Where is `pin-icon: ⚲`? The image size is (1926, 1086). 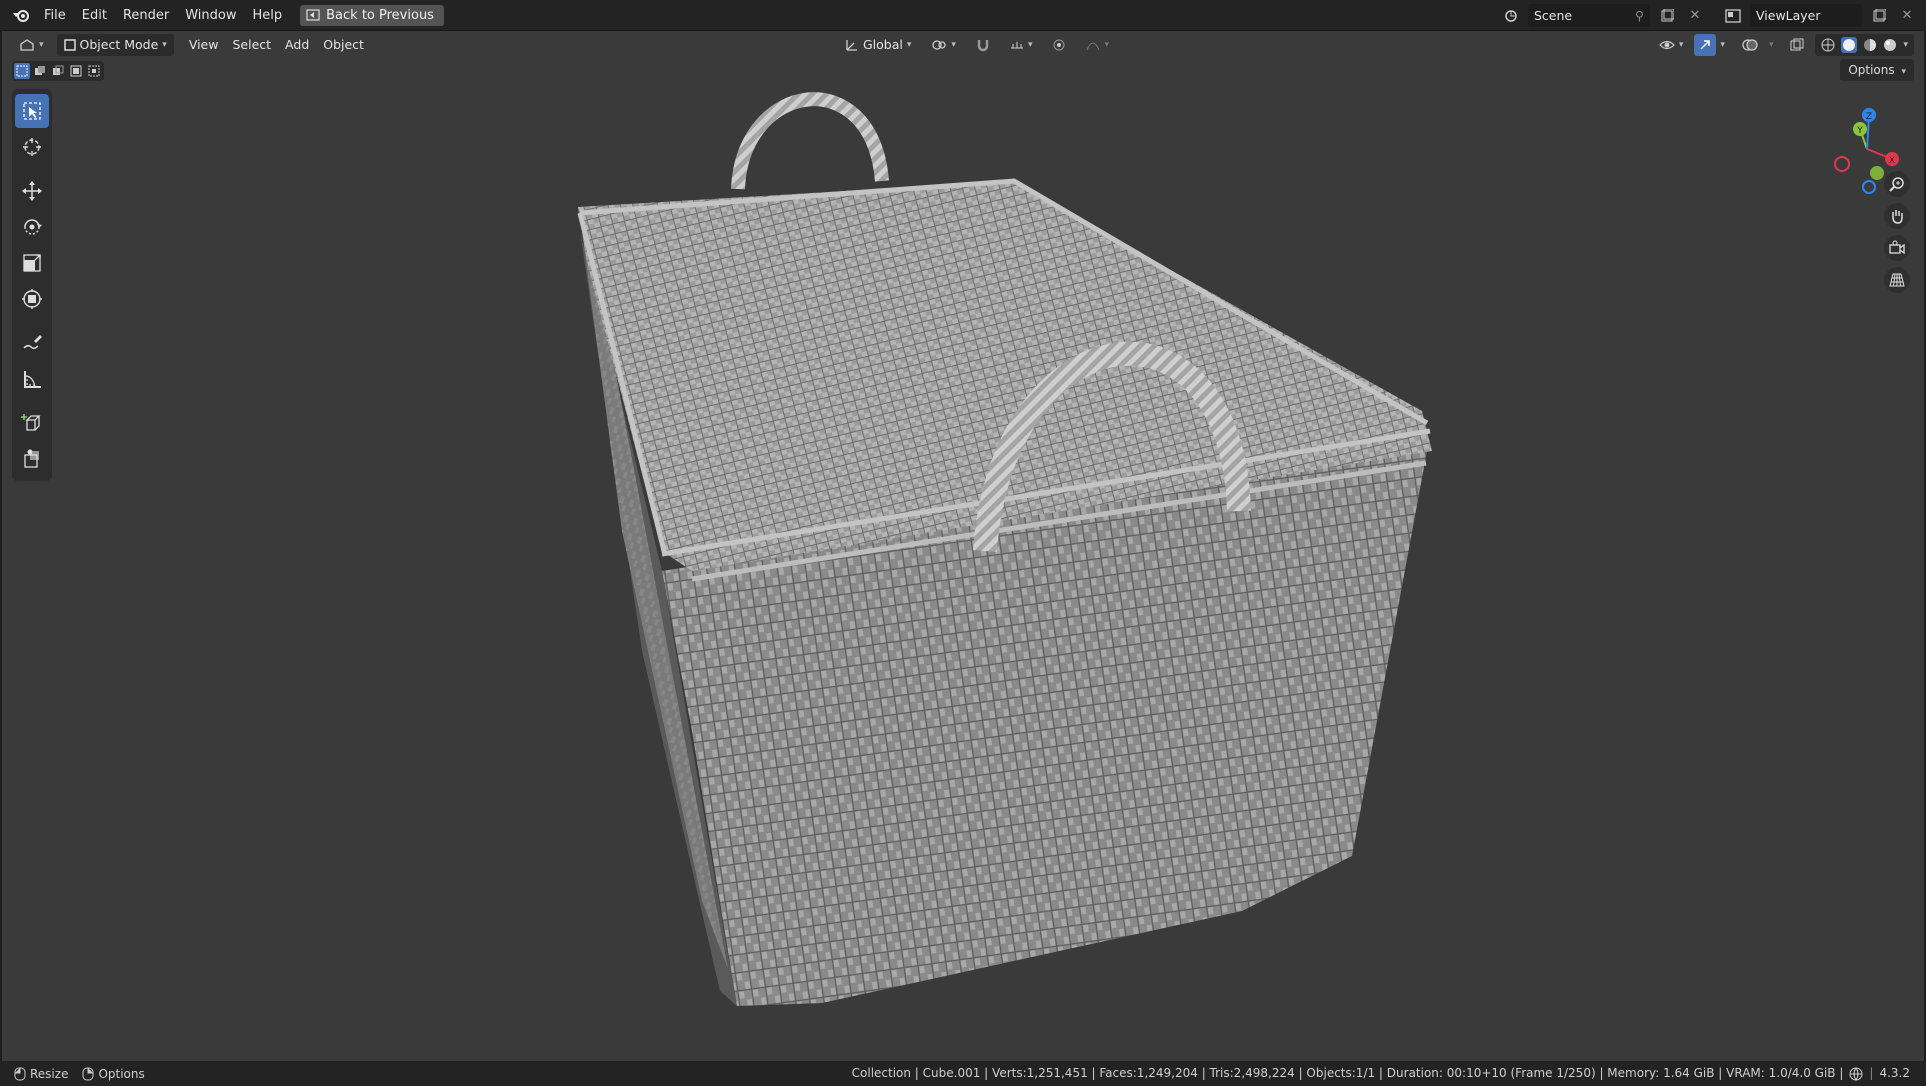 pin-icon: ⚲ is located at coordinates (1639, 15).